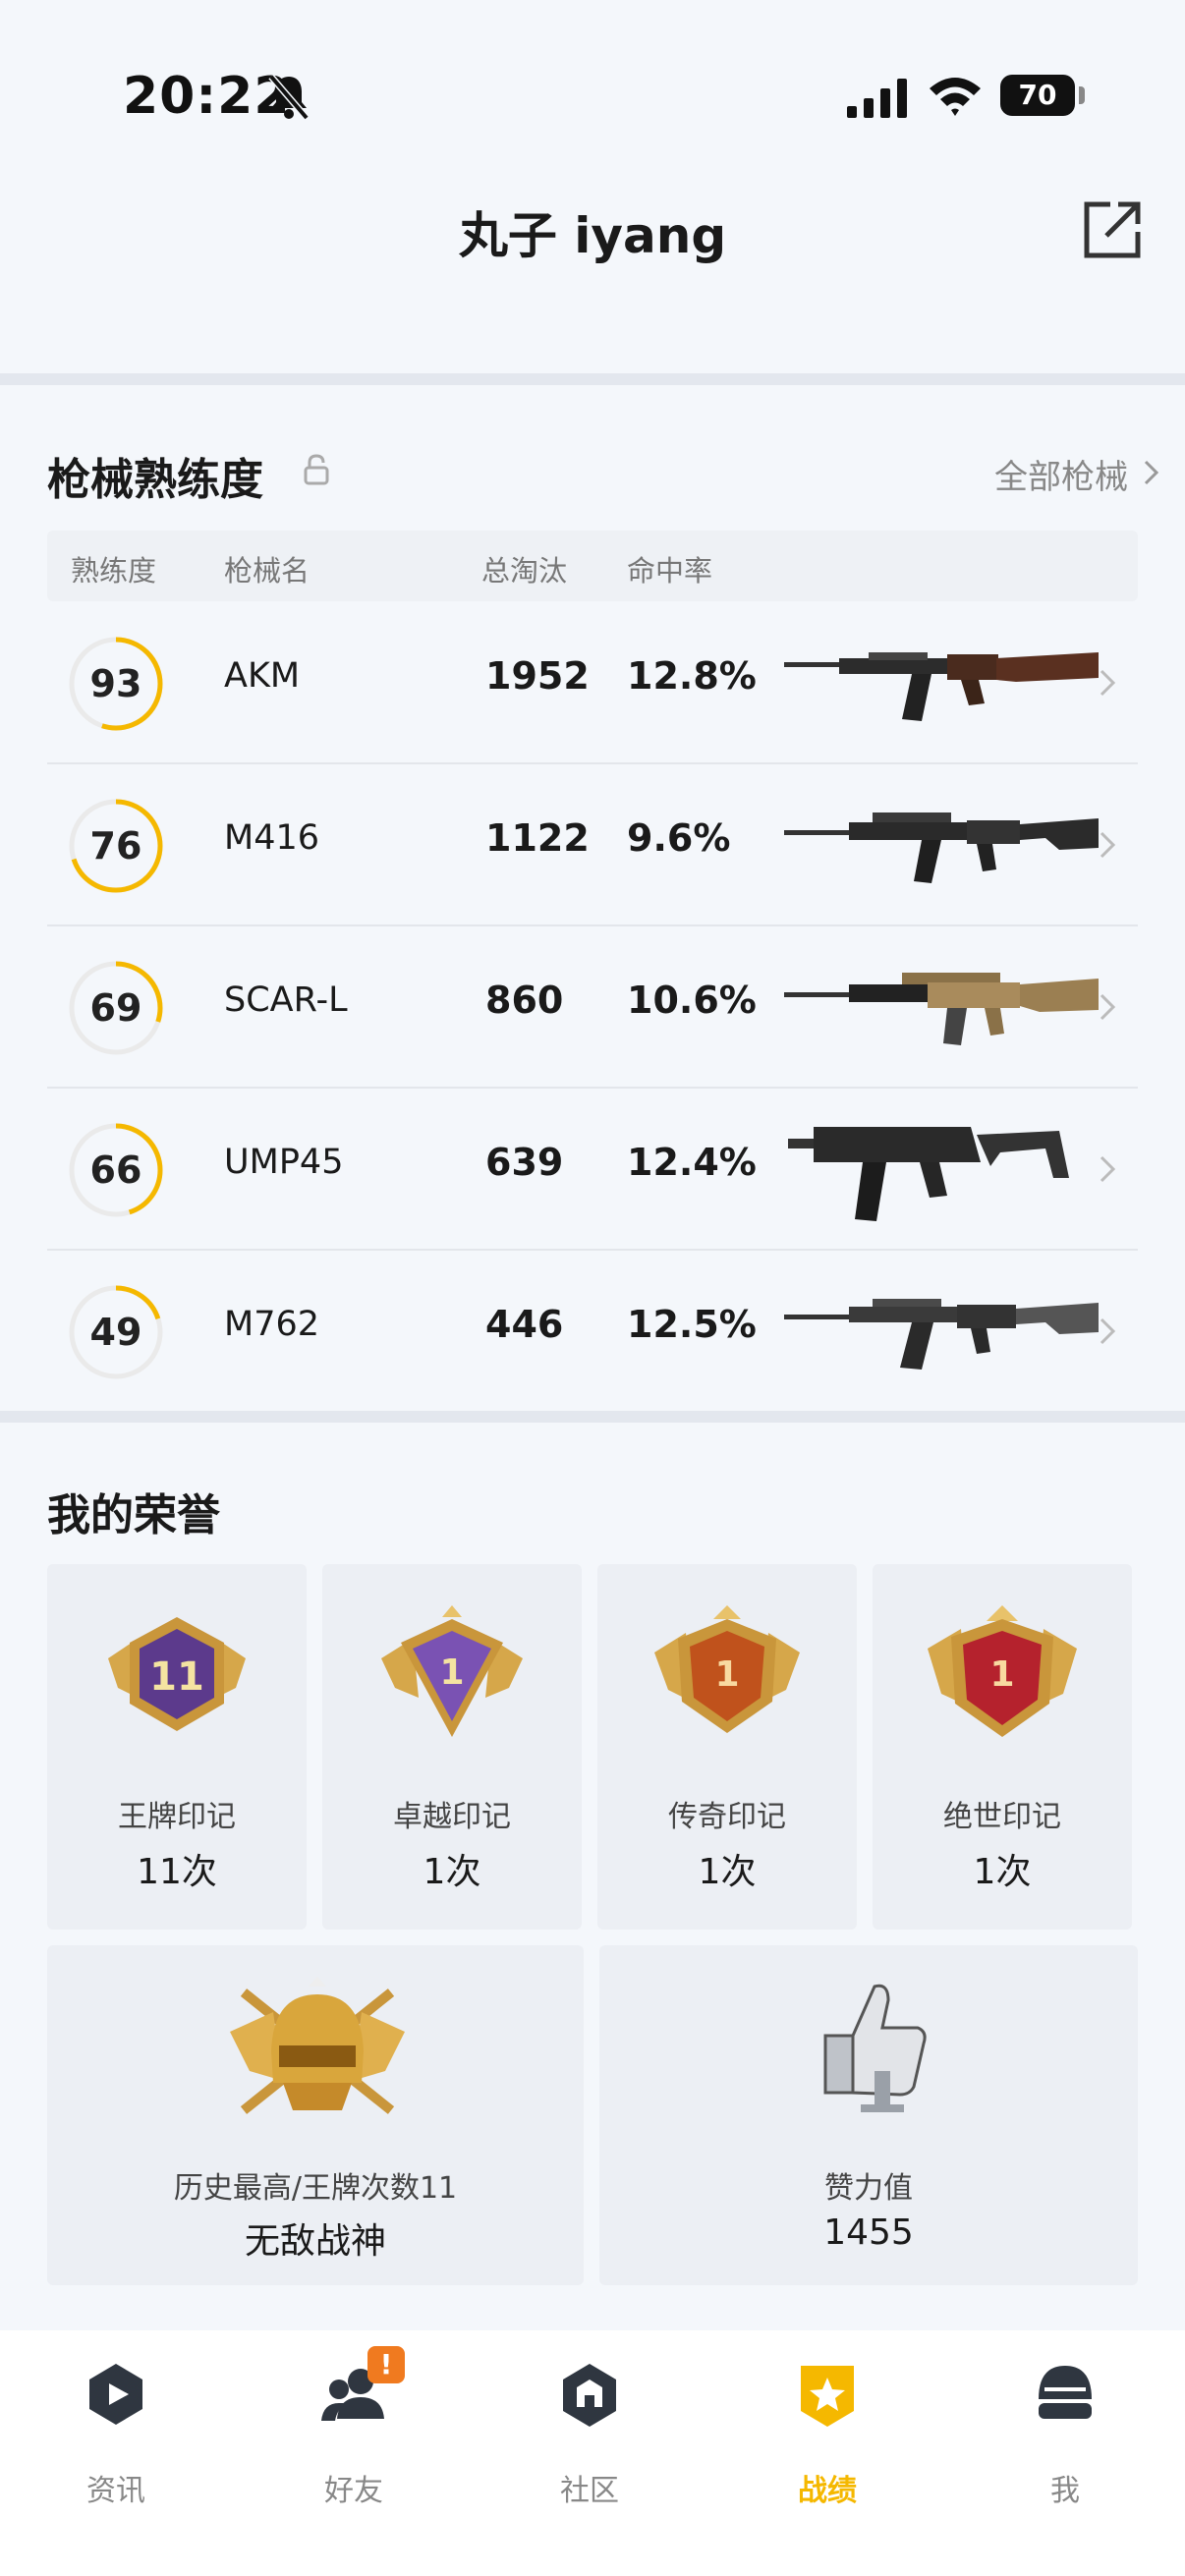 This screenshot has height=2576, width=1185. What do you see at coordinates (116, 683) in the screenshot?
I see `proficiency-value: 93` at bounding box center [116, 683].